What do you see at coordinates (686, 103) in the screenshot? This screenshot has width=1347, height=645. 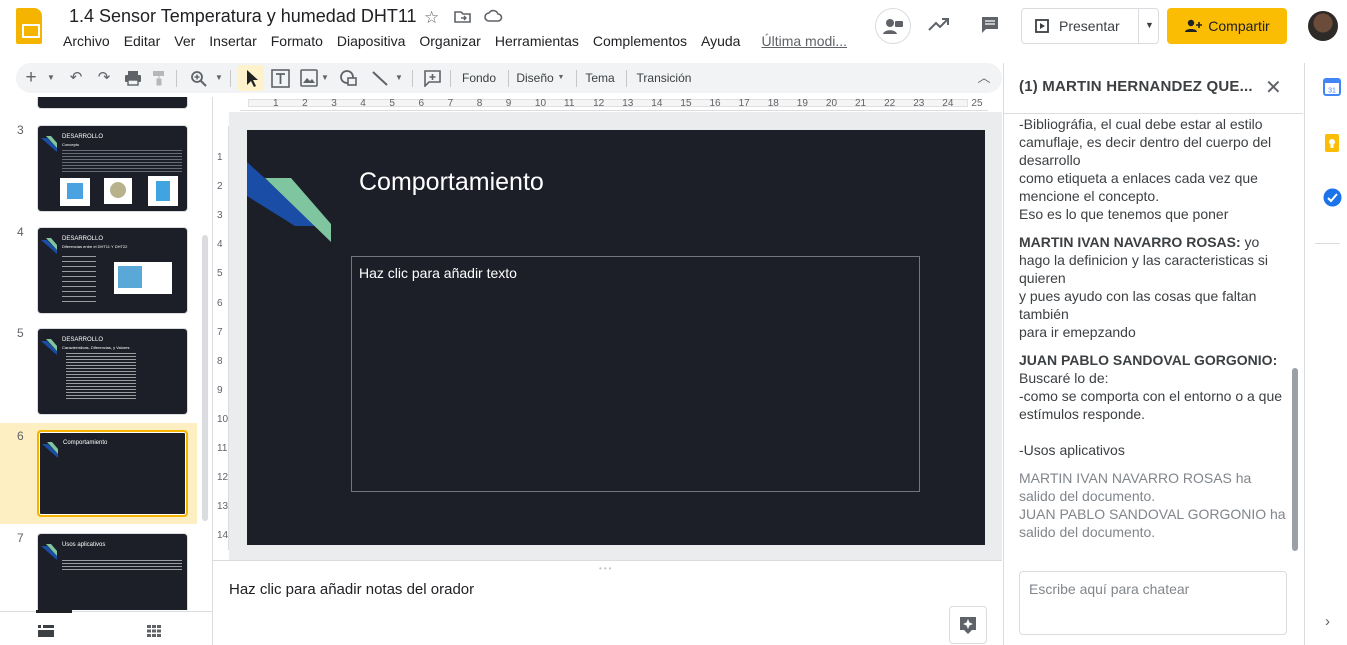 I see `ruler-tick-label: 15` at bounding box center [686, 103].